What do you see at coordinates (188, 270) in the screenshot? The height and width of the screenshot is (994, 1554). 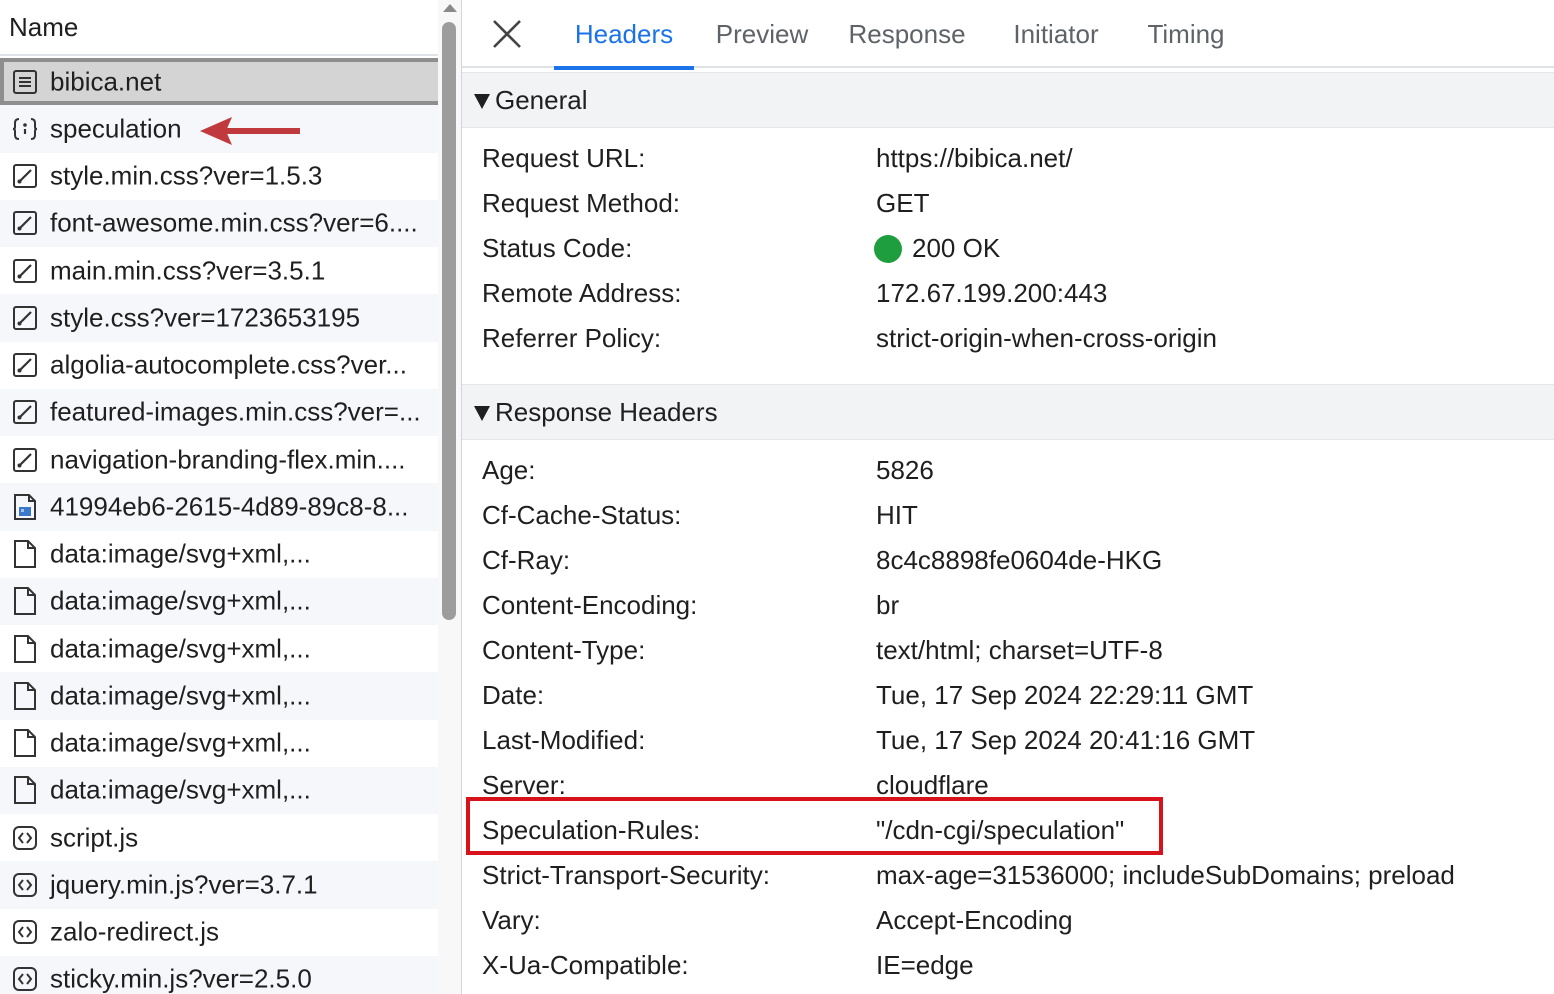 I see `request-name: main.min.css?ver=3.5.1` at bounding box center [188, 270].